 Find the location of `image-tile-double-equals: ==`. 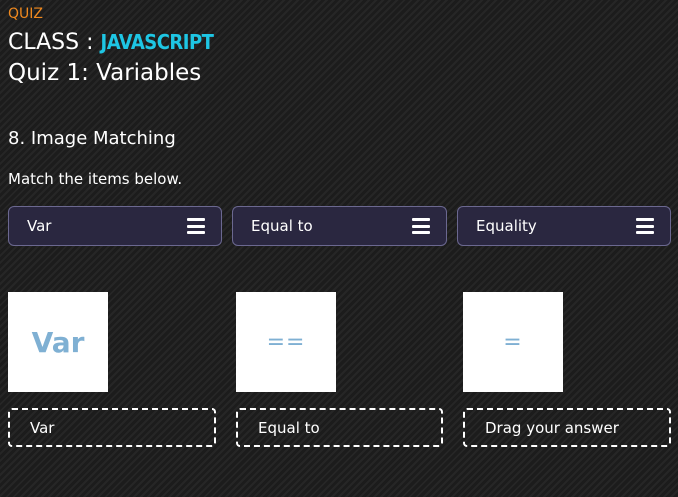

image-tile-double-equals: == is located at coordinates (286, 342).